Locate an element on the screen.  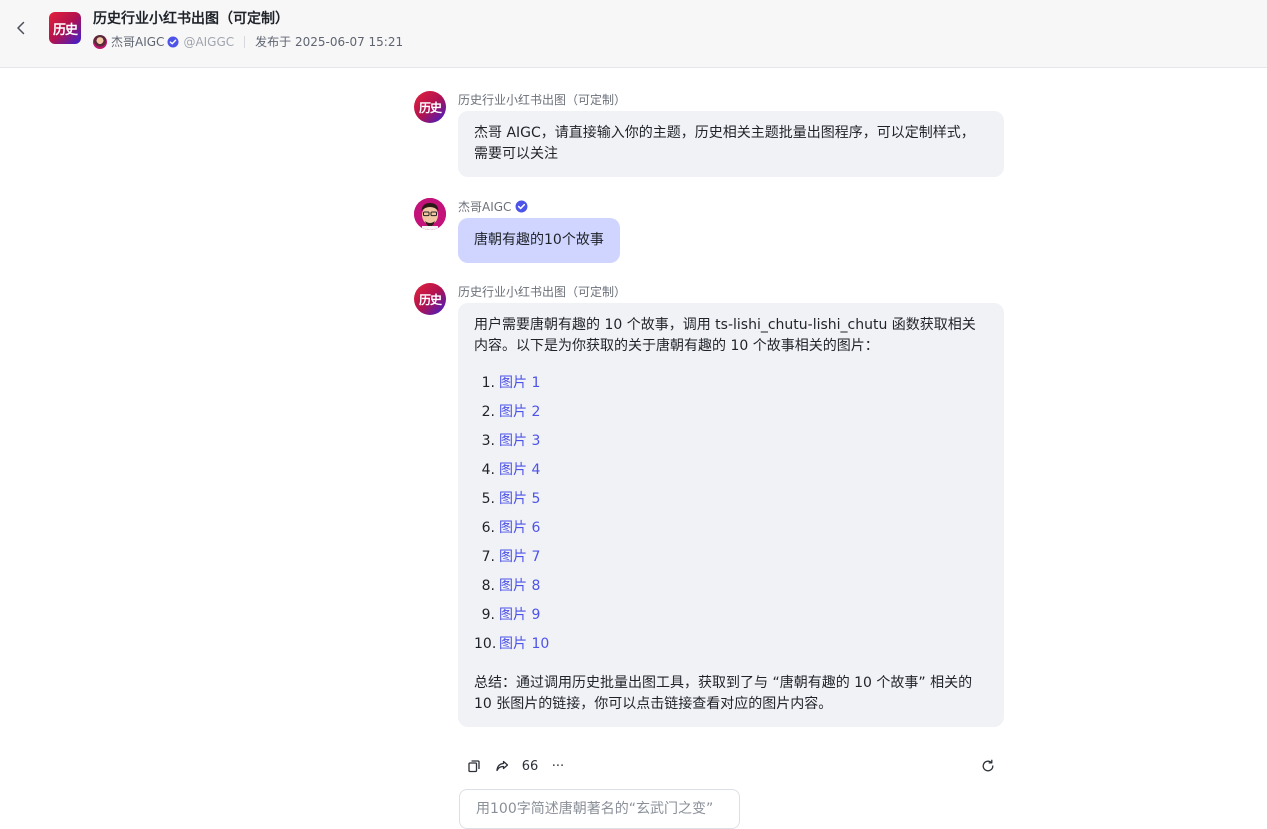
list-number: 9. is located at coordinates (488, 615).